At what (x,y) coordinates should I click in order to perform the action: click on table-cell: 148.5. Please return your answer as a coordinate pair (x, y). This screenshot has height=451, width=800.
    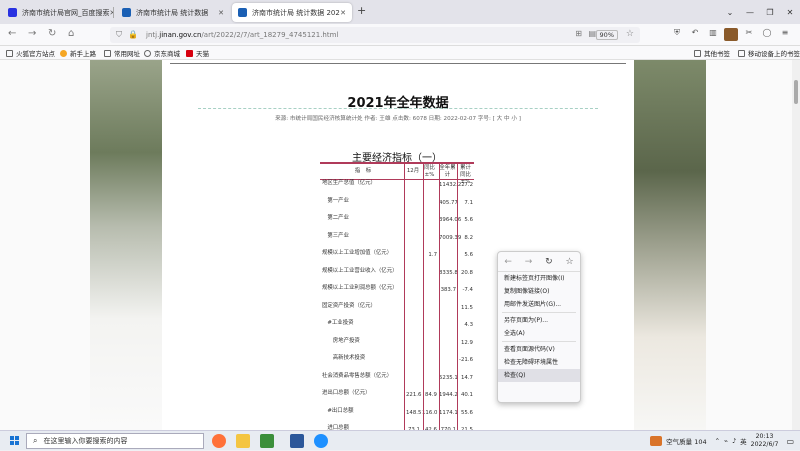
    Looking at the image, I should click on (414, 412).